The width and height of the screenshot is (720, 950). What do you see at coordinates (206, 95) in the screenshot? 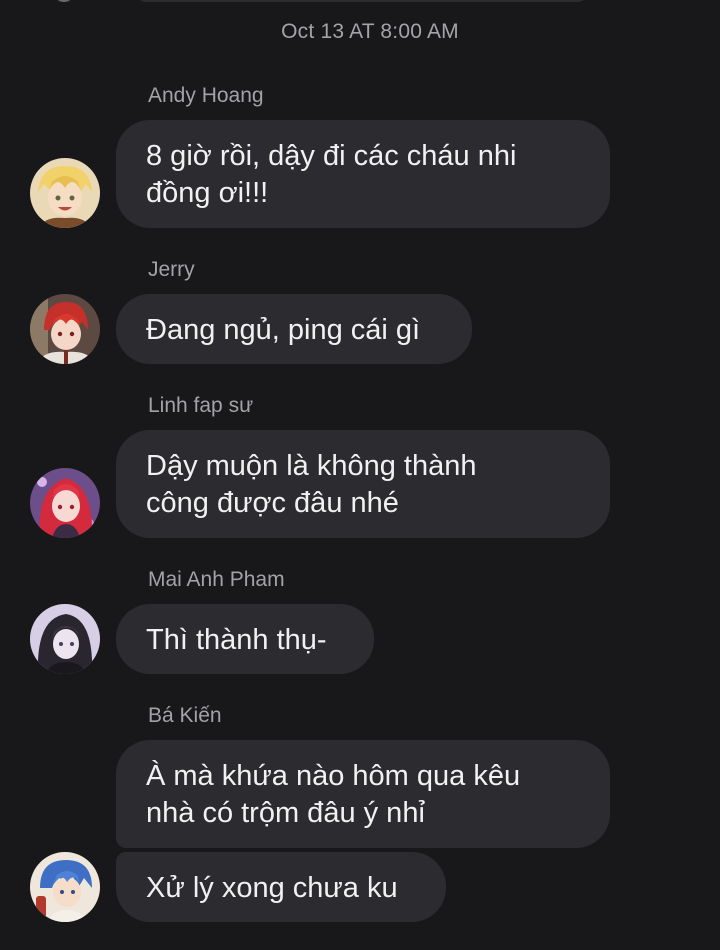
I see `sender-name: Andy Hoang` at bounding box center [206, 95].